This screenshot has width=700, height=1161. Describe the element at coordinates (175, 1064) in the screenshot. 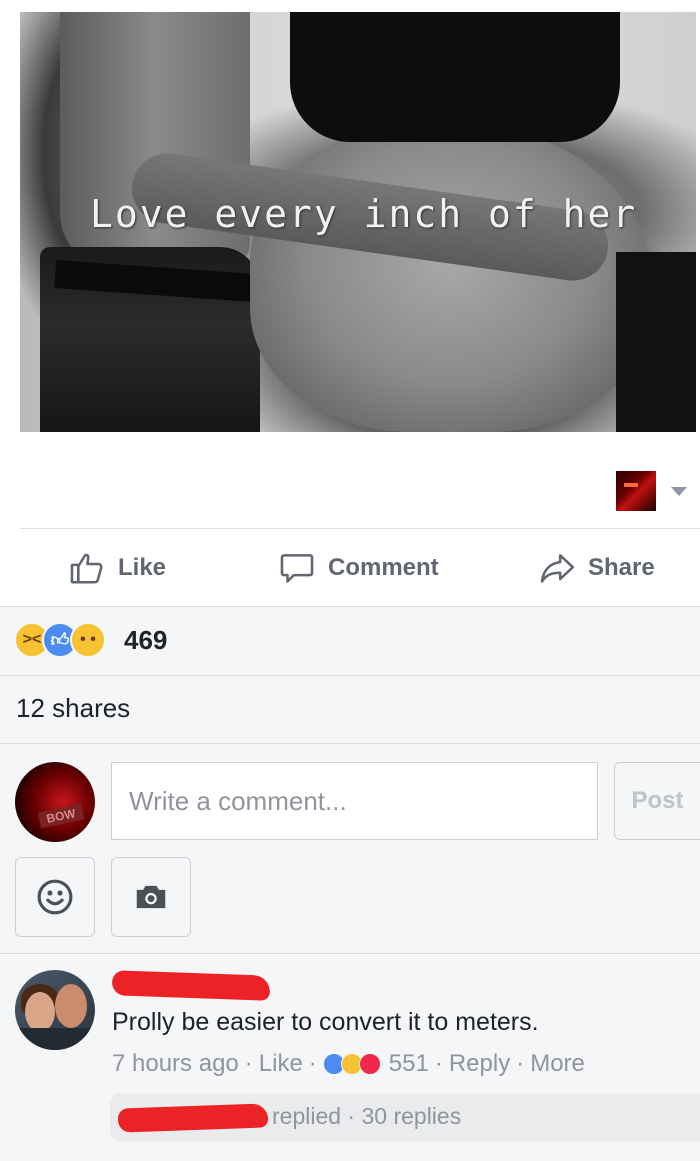

I see `comment-timestamp: 7 hours ago` at that location.